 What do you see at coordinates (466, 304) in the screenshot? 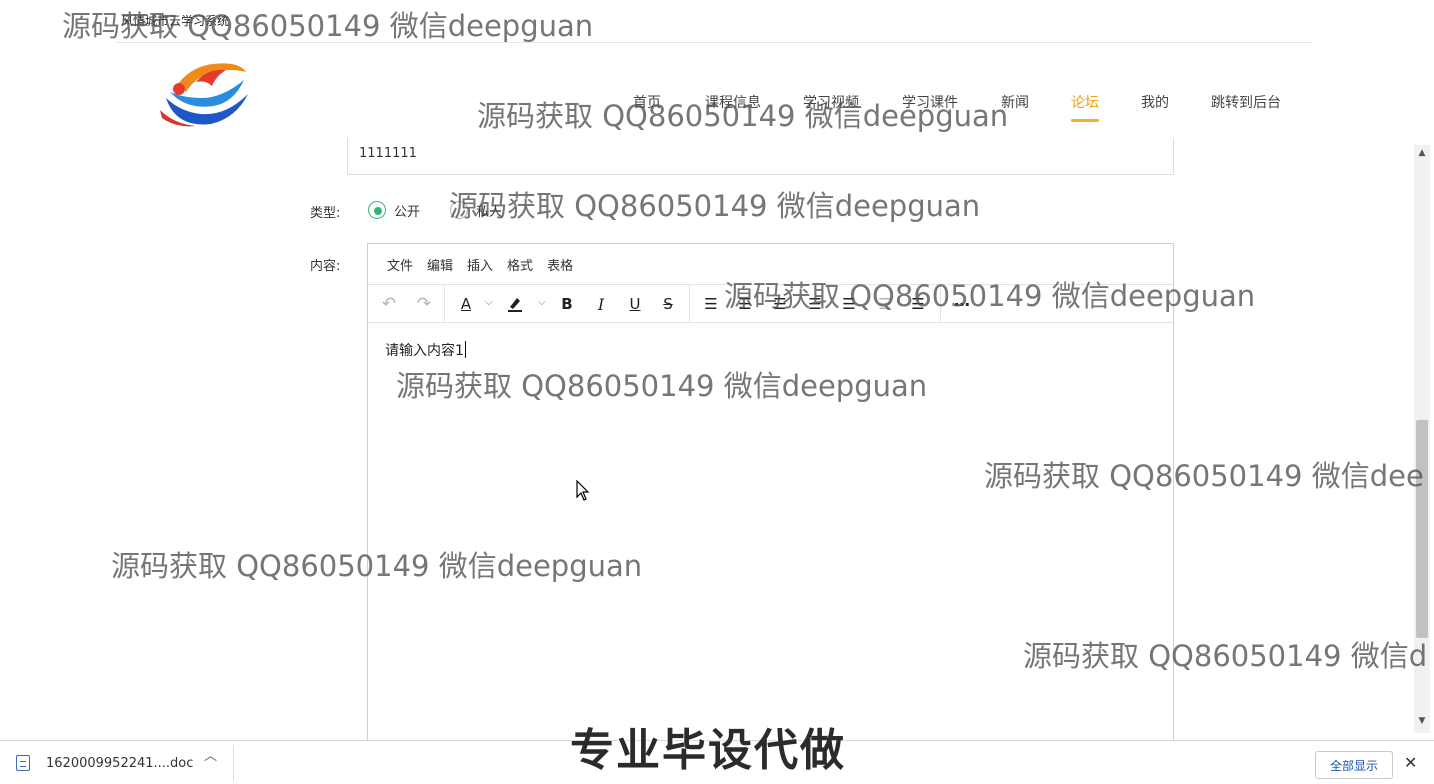
I see `text-color-icon: A` at bounding box center [466, 304].